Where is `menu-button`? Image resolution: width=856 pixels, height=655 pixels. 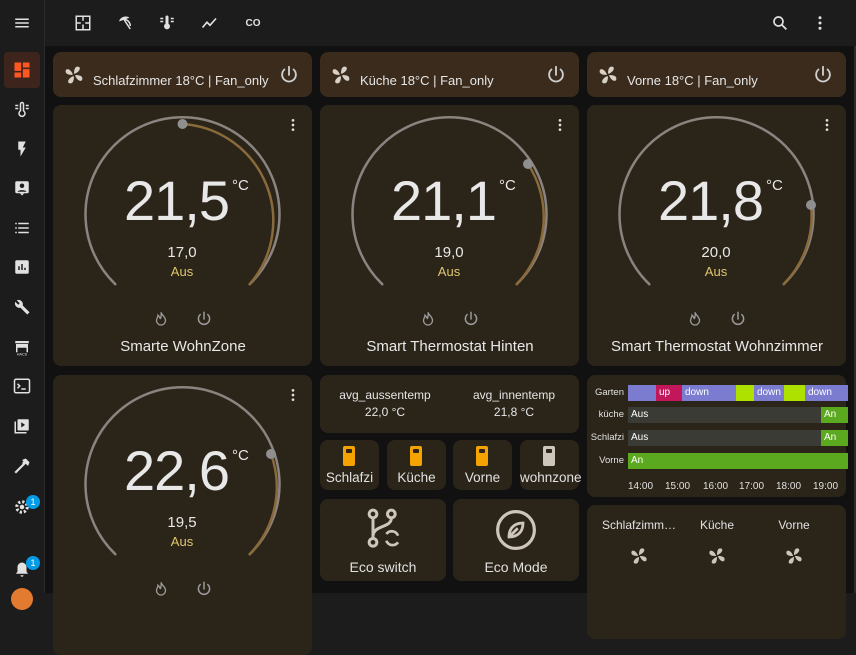 menu-button is located at coordinates (22, 23).